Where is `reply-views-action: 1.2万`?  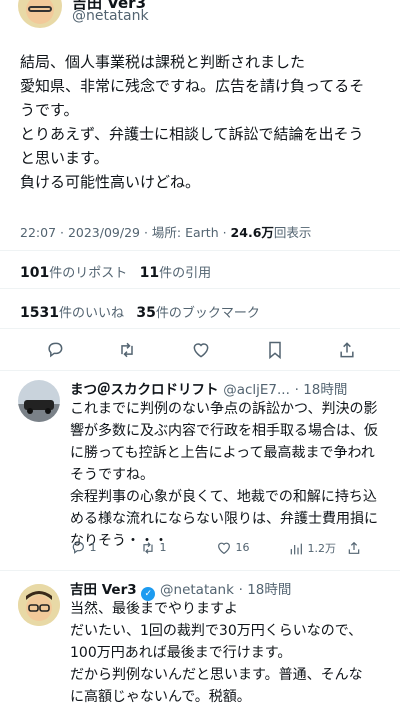 reply-views-action: 1.2万 is located at coordinates (312, 548).